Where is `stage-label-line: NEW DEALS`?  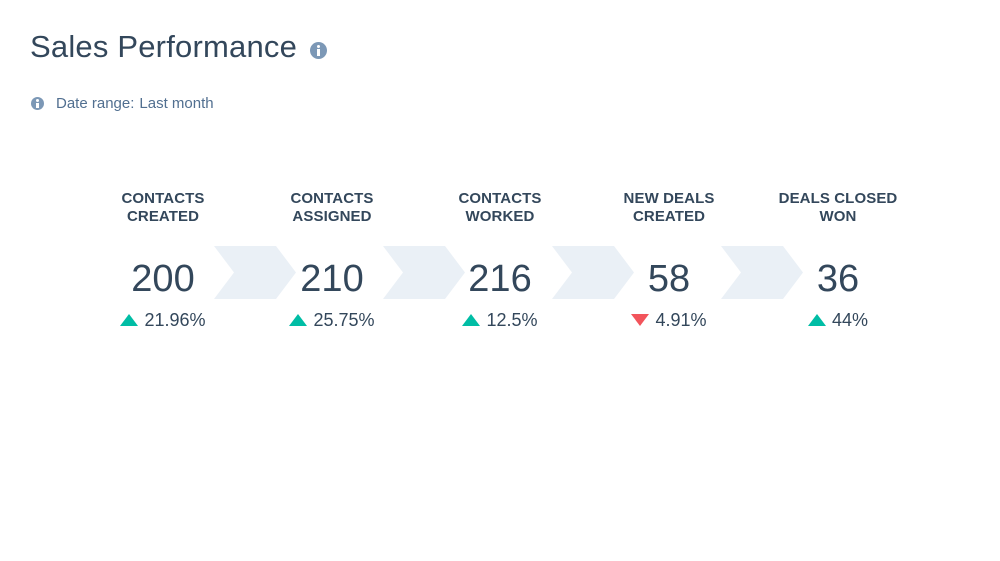 stage-label-line: NEW DEALS is located at coordinates (669, 198).